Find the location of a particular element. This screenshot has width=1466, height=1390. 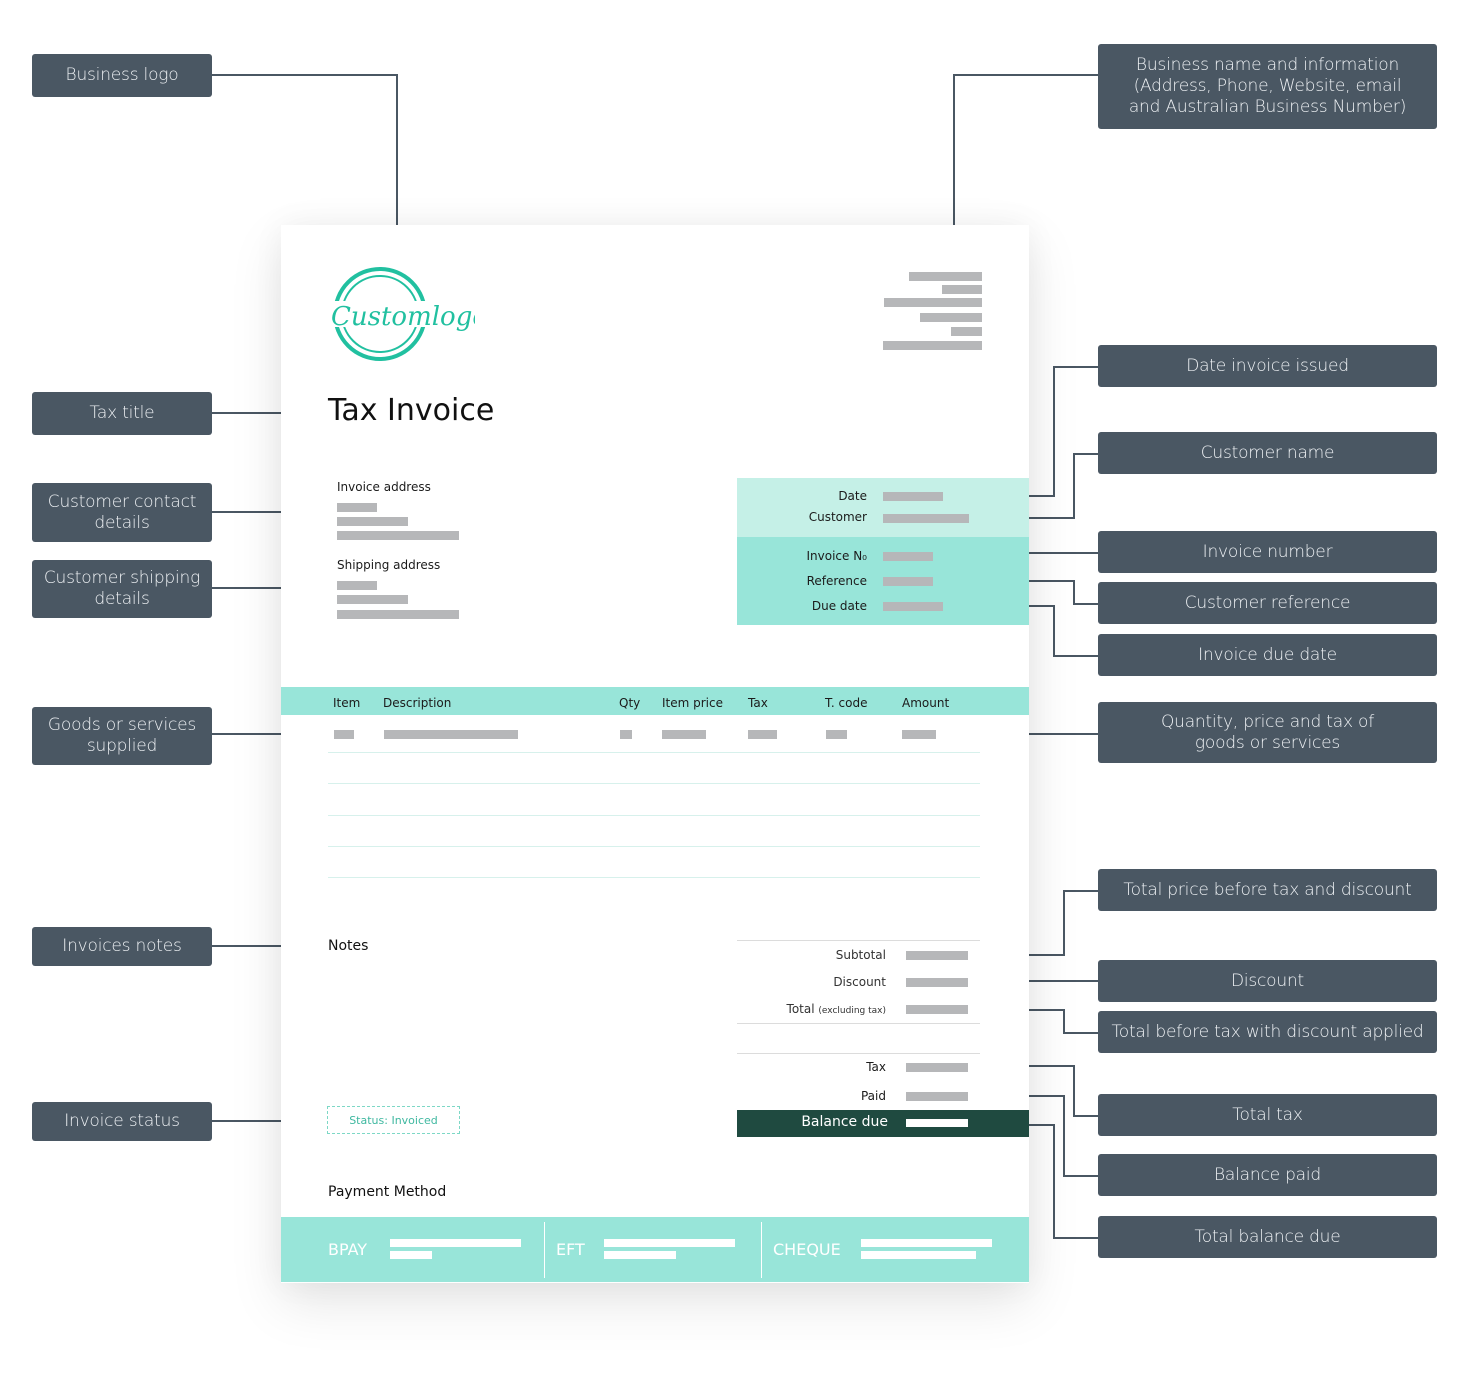

reference-label: Reference is located at coordinates (836, 581).